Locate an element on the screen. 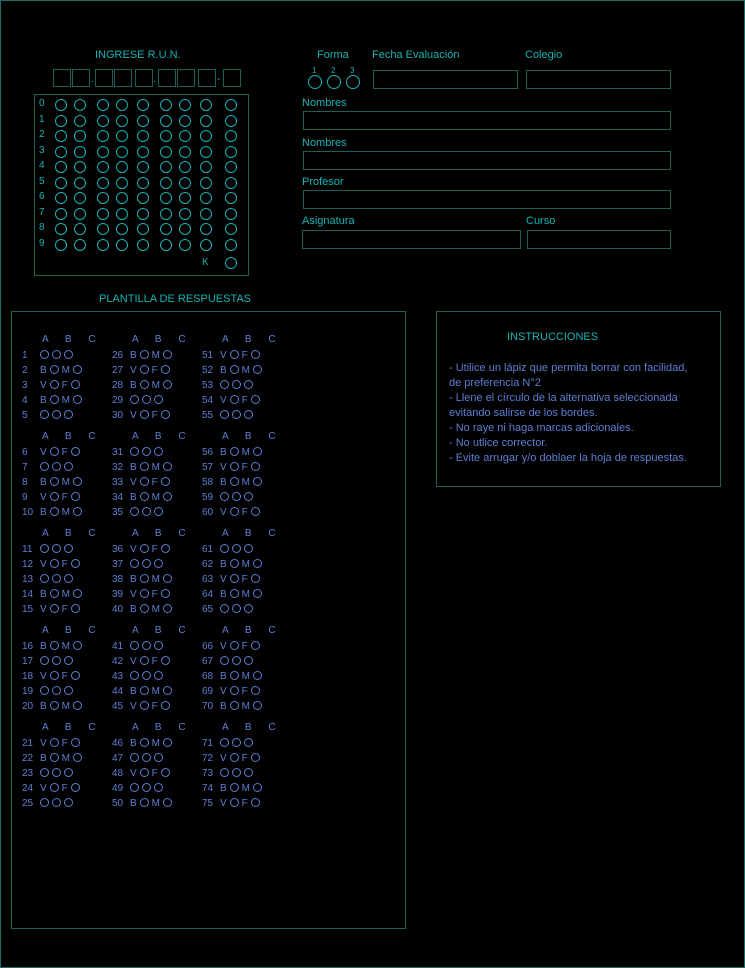 The image size is (745, 968). fecha-field is located at coordinates (445, 79).